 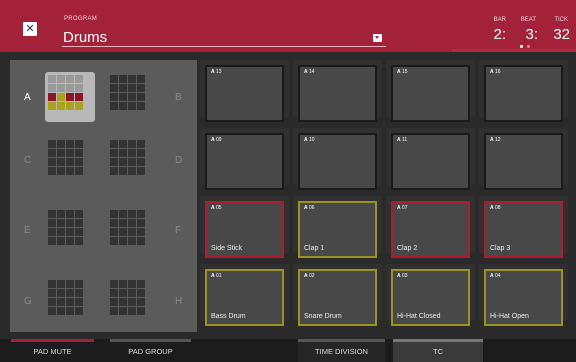 I want to click on program-label: PROGRAM, so click(x=81, y=19).